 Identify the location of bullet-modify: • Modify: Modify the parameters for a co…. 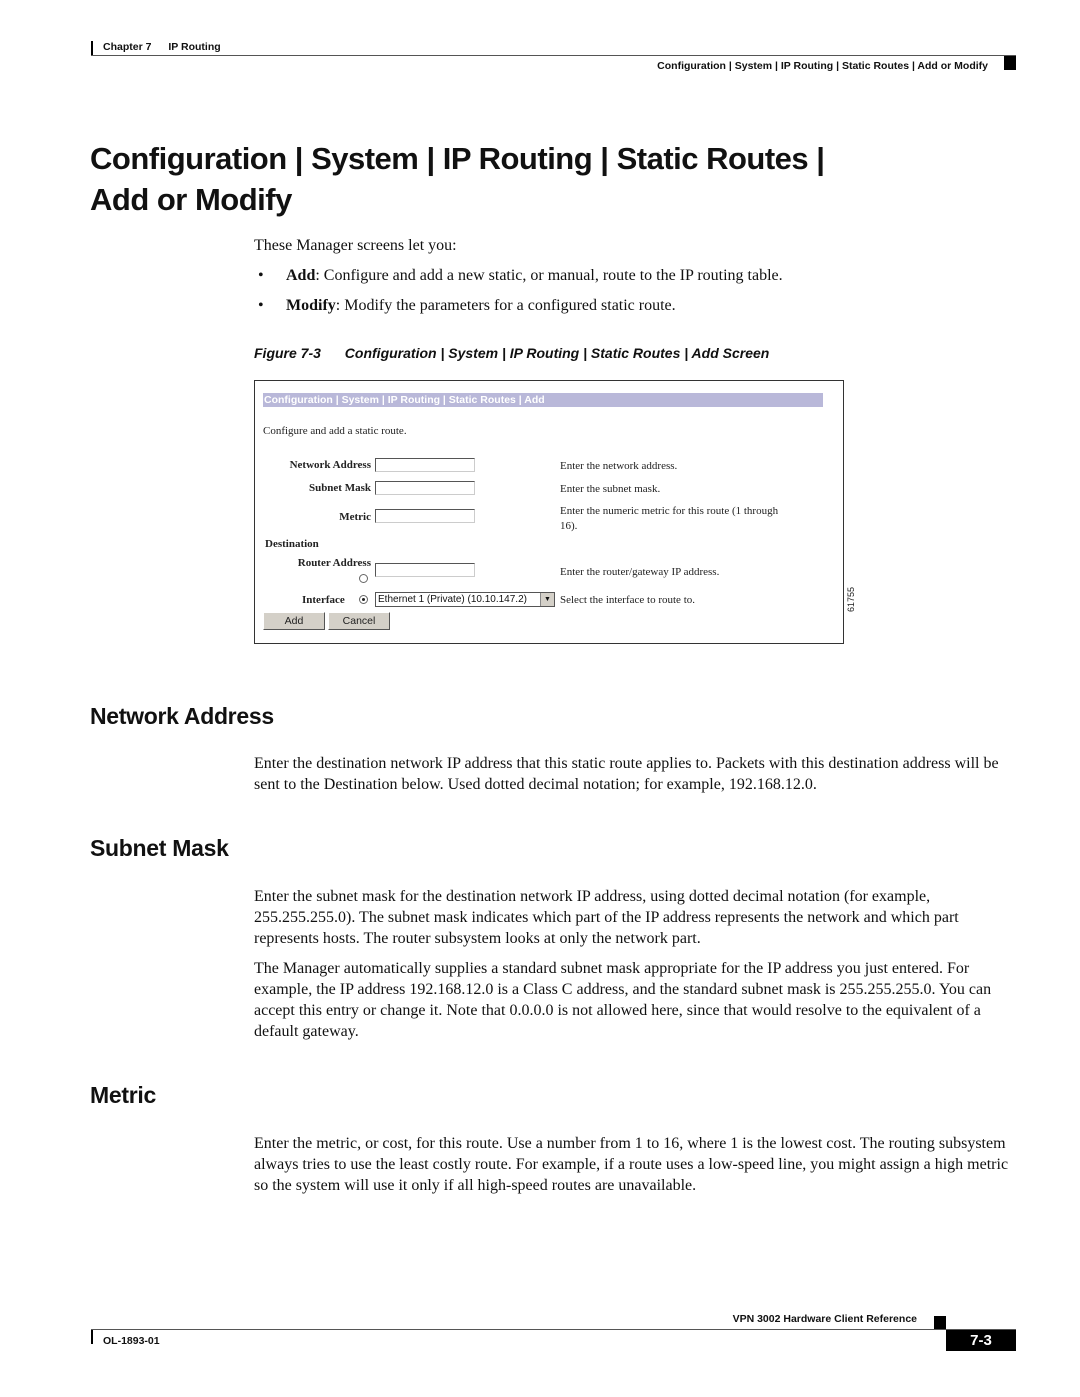
(639, 305).